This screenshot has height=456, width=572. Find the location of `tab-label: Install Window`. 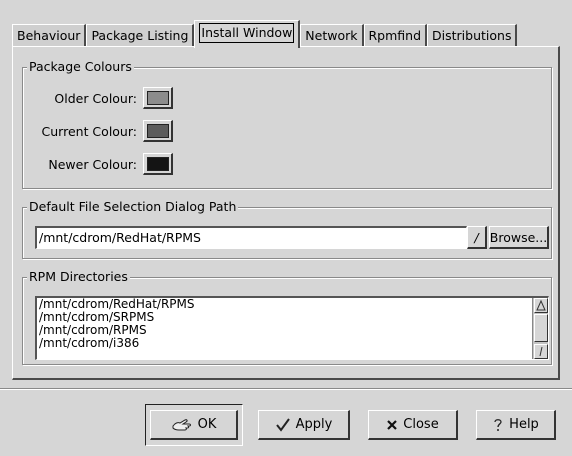

tab-label: Install Window is located at coordinates (247, 33).